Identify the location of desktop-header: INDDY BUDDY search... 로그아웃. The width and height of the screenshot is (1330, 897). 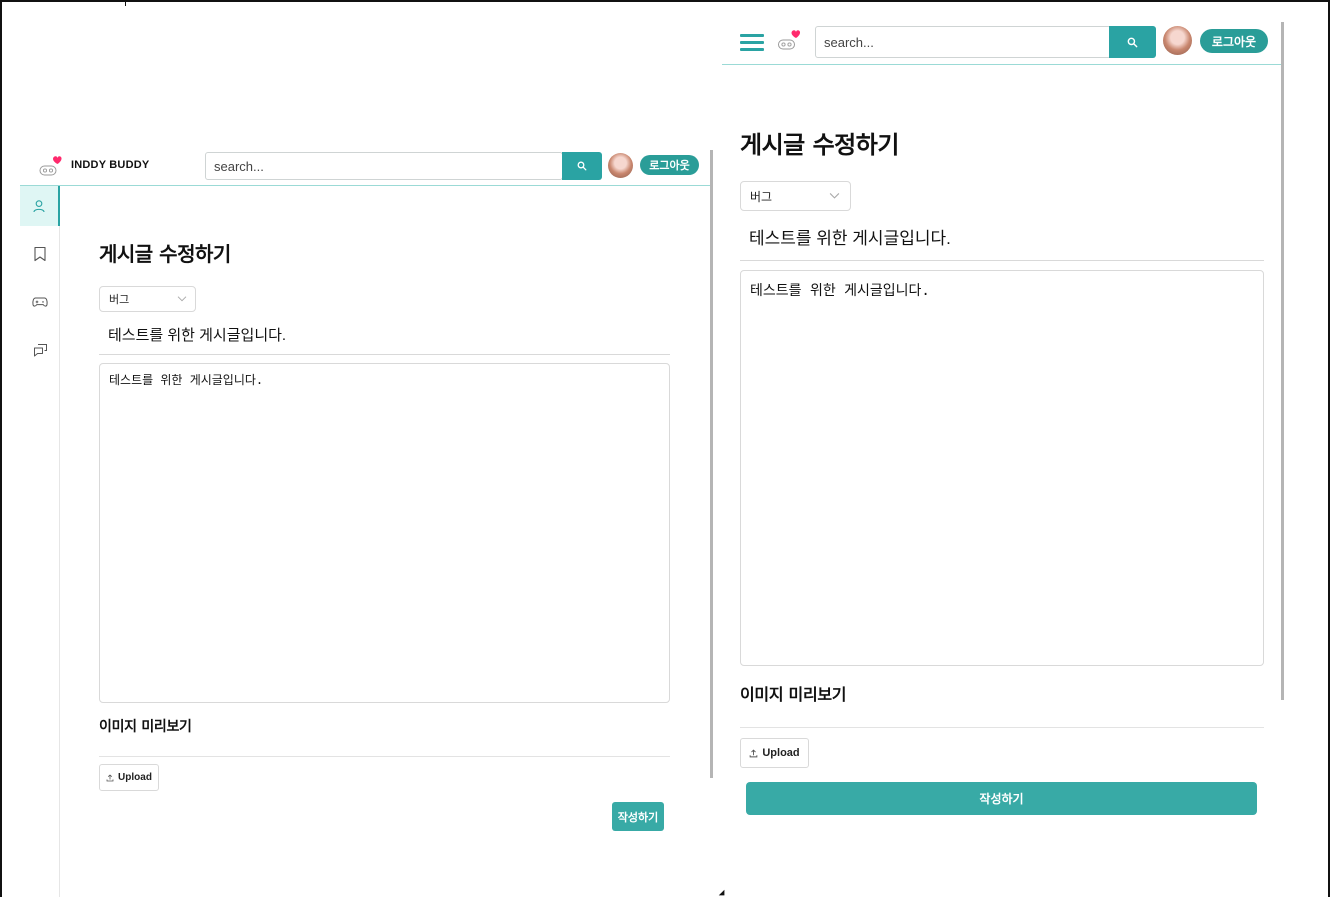
(366, 168).